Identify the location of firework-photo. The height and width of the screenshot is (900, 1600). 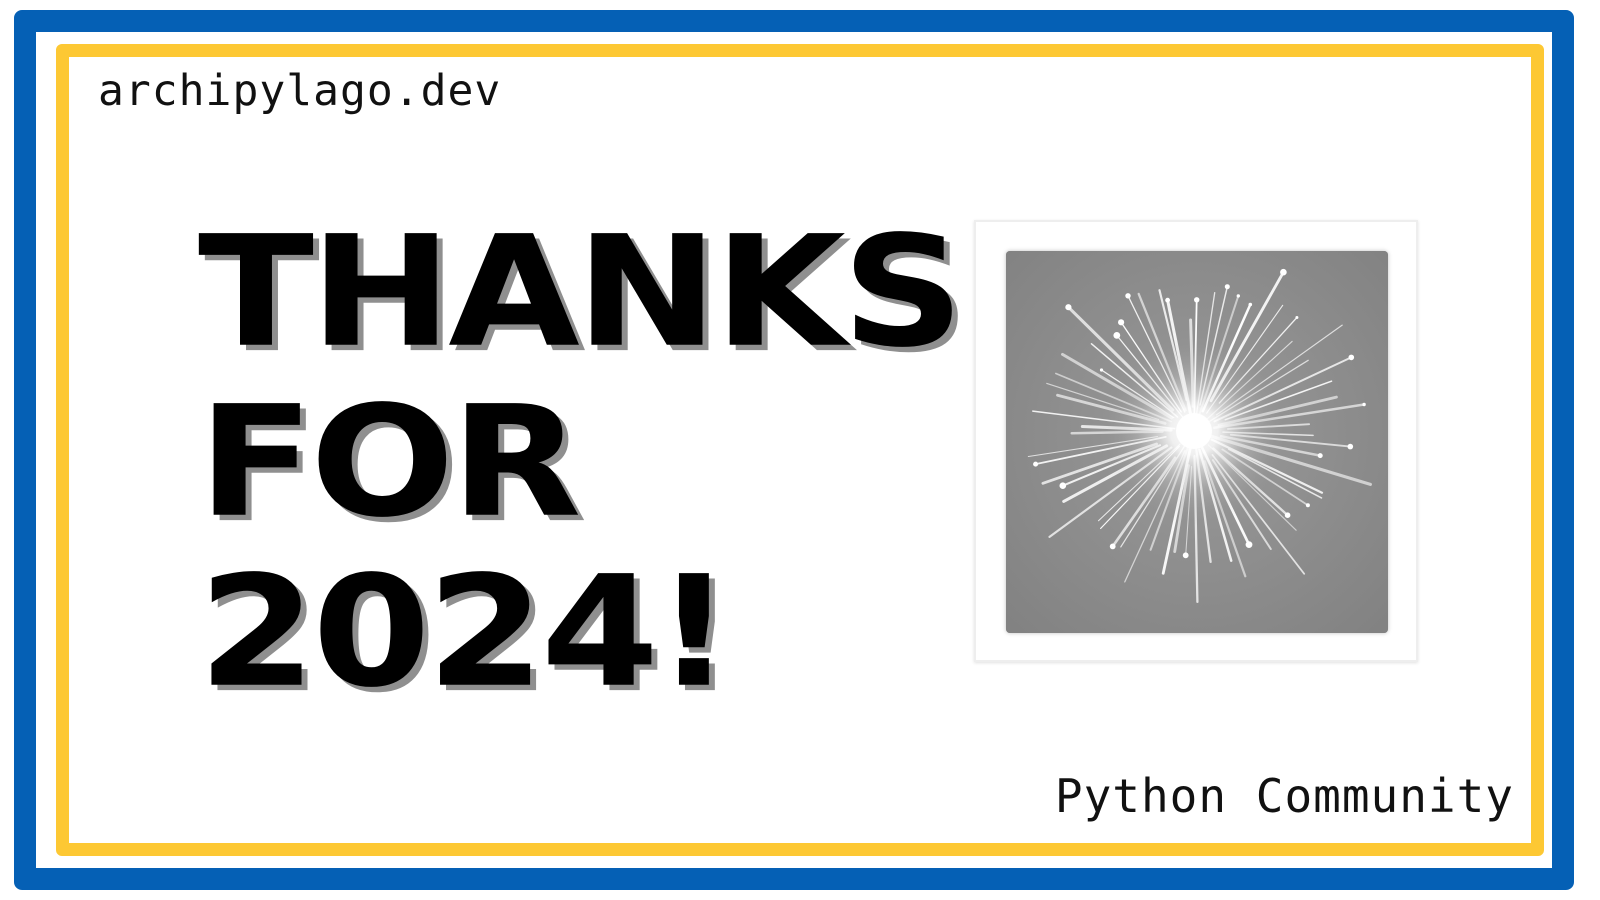
(1197, 442).